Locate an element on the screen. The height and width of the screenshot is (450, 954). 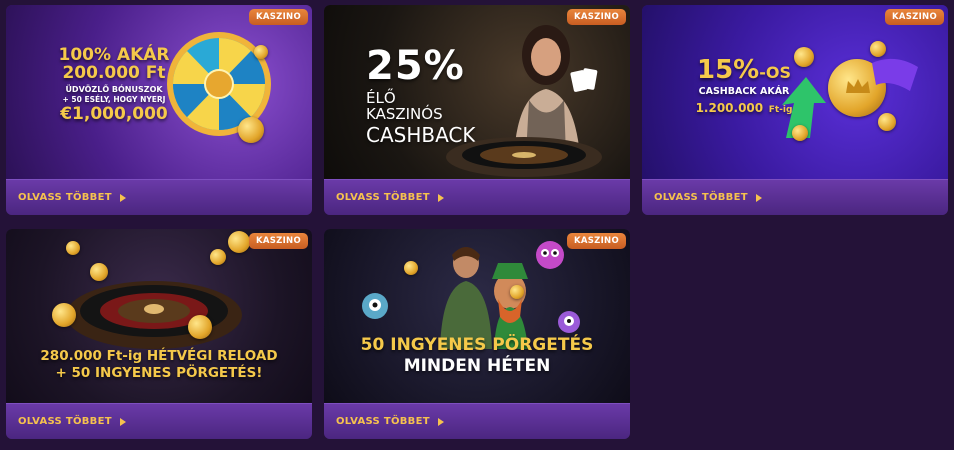
promo-jackpot: €1,000,000 is located at coordinates (114, 113).